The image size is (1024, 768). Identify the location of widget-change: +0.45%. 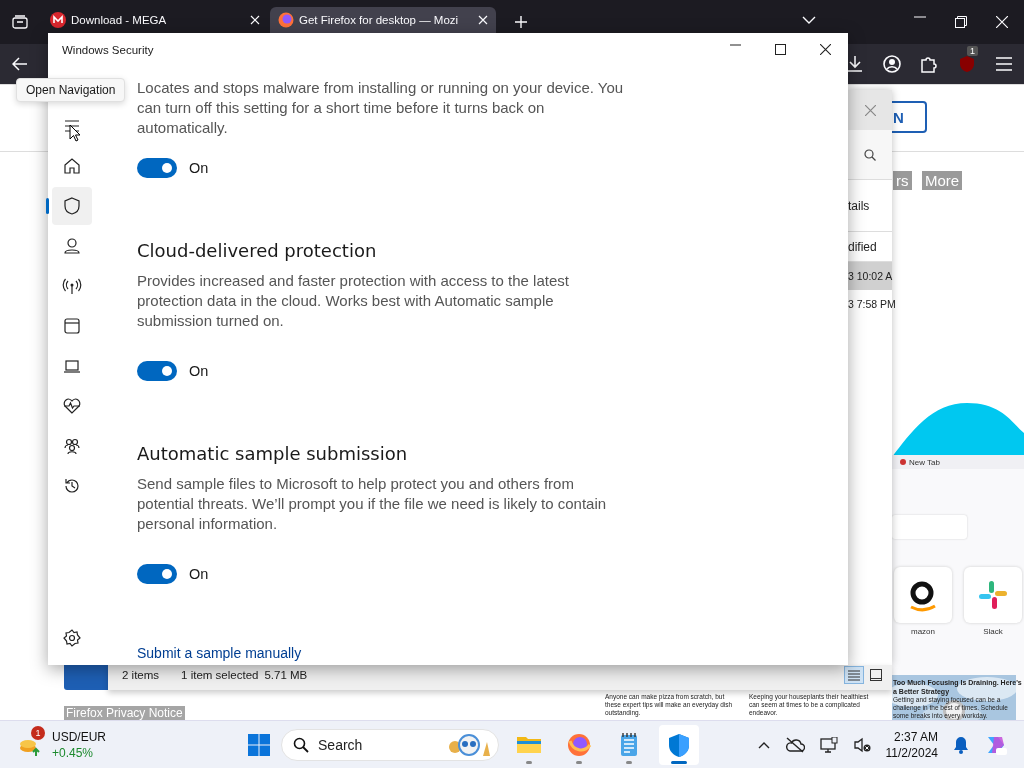
(73, 752).